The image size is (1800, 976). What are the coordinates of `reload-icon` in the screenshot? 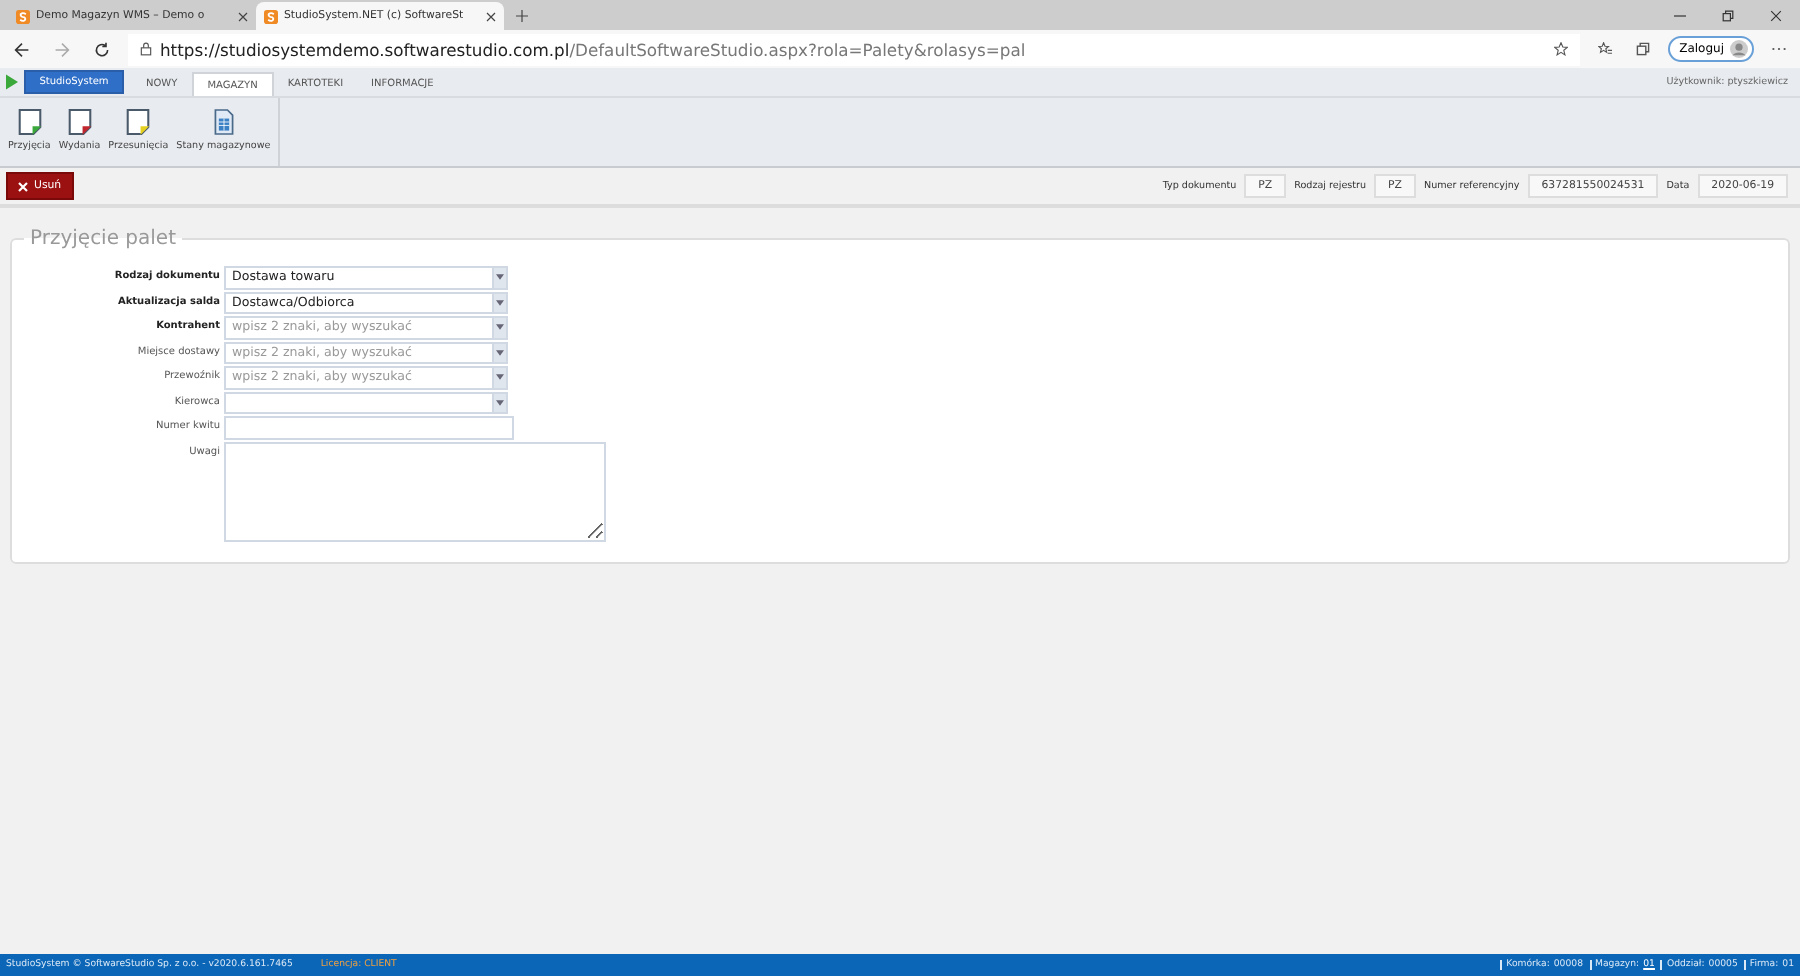 It's located at (102, 49).